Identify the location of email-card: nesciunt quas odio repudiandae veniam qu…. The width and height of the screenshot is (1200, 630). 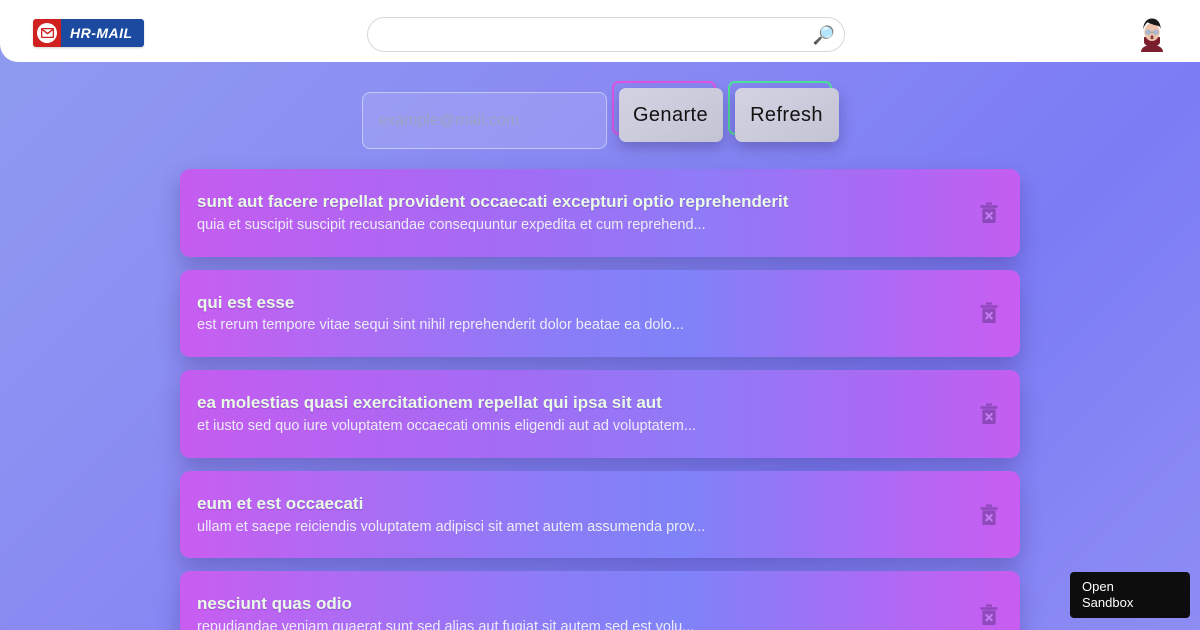
(600, 600).